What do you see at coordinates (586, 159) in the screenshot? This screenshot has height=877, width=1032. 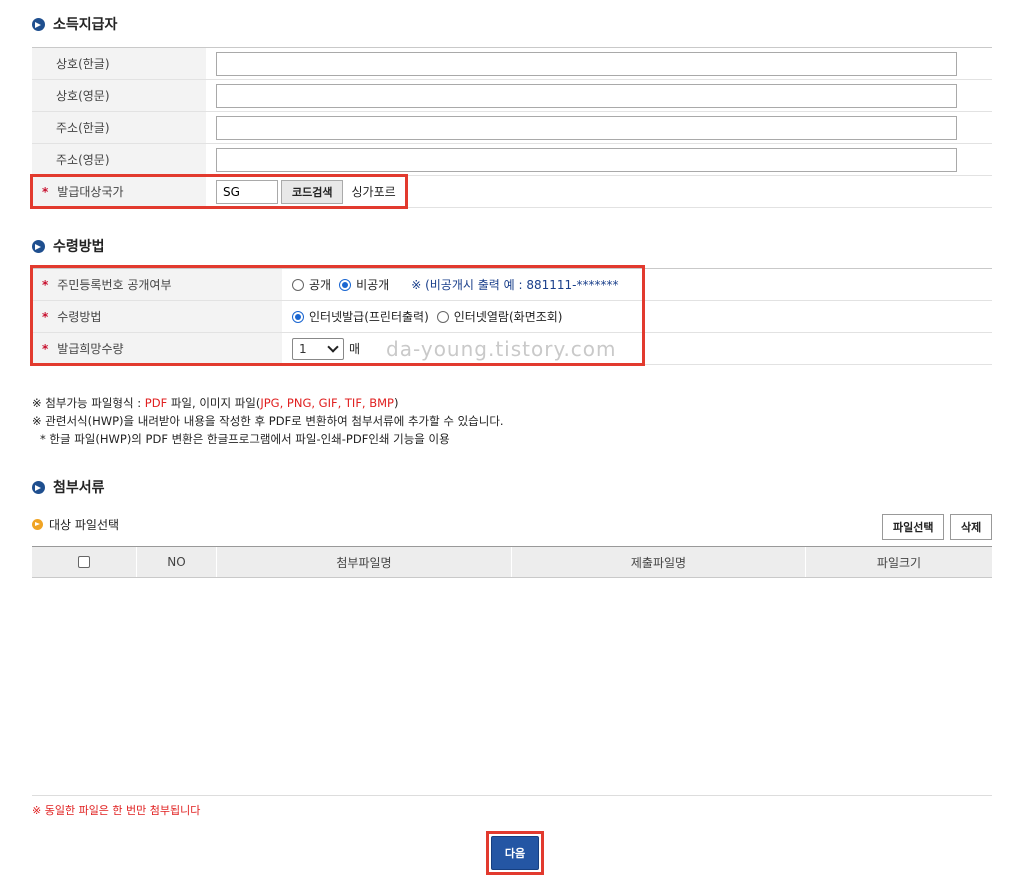 I see `address-en-input` at bounding box center [586, 159].